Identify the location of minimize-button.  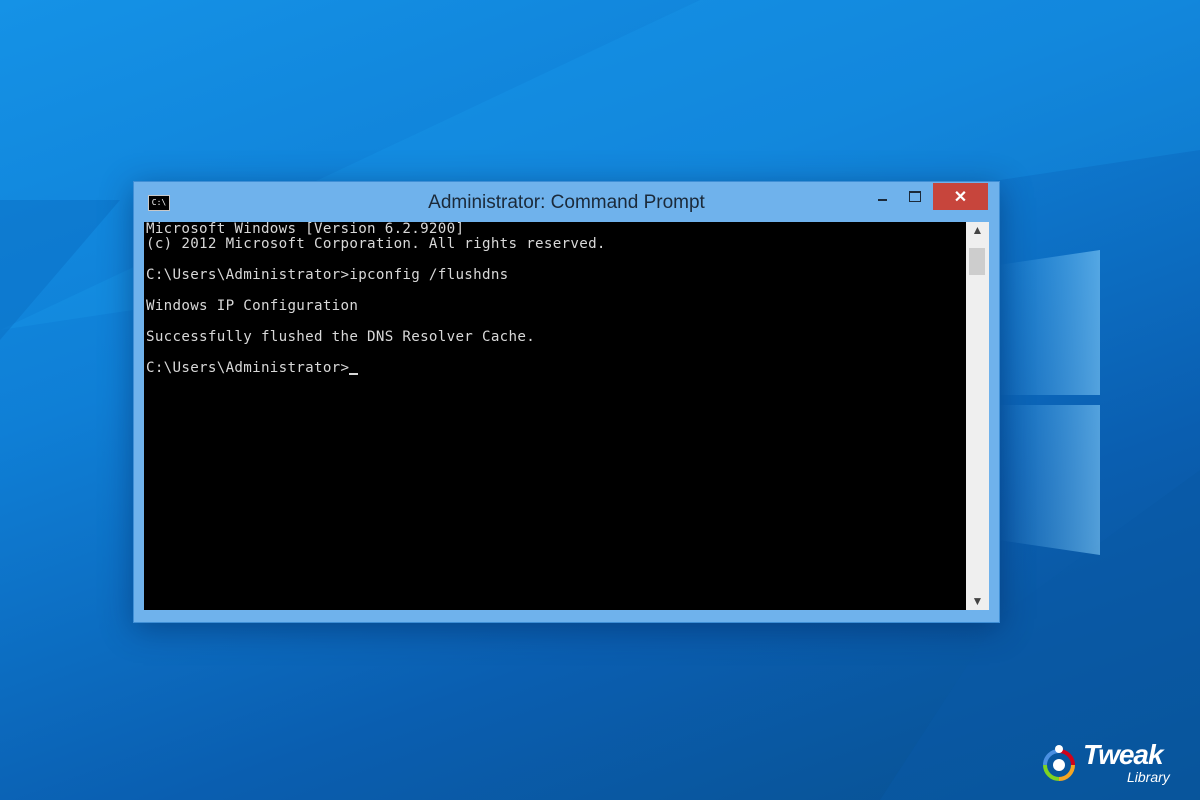
(882, 196).